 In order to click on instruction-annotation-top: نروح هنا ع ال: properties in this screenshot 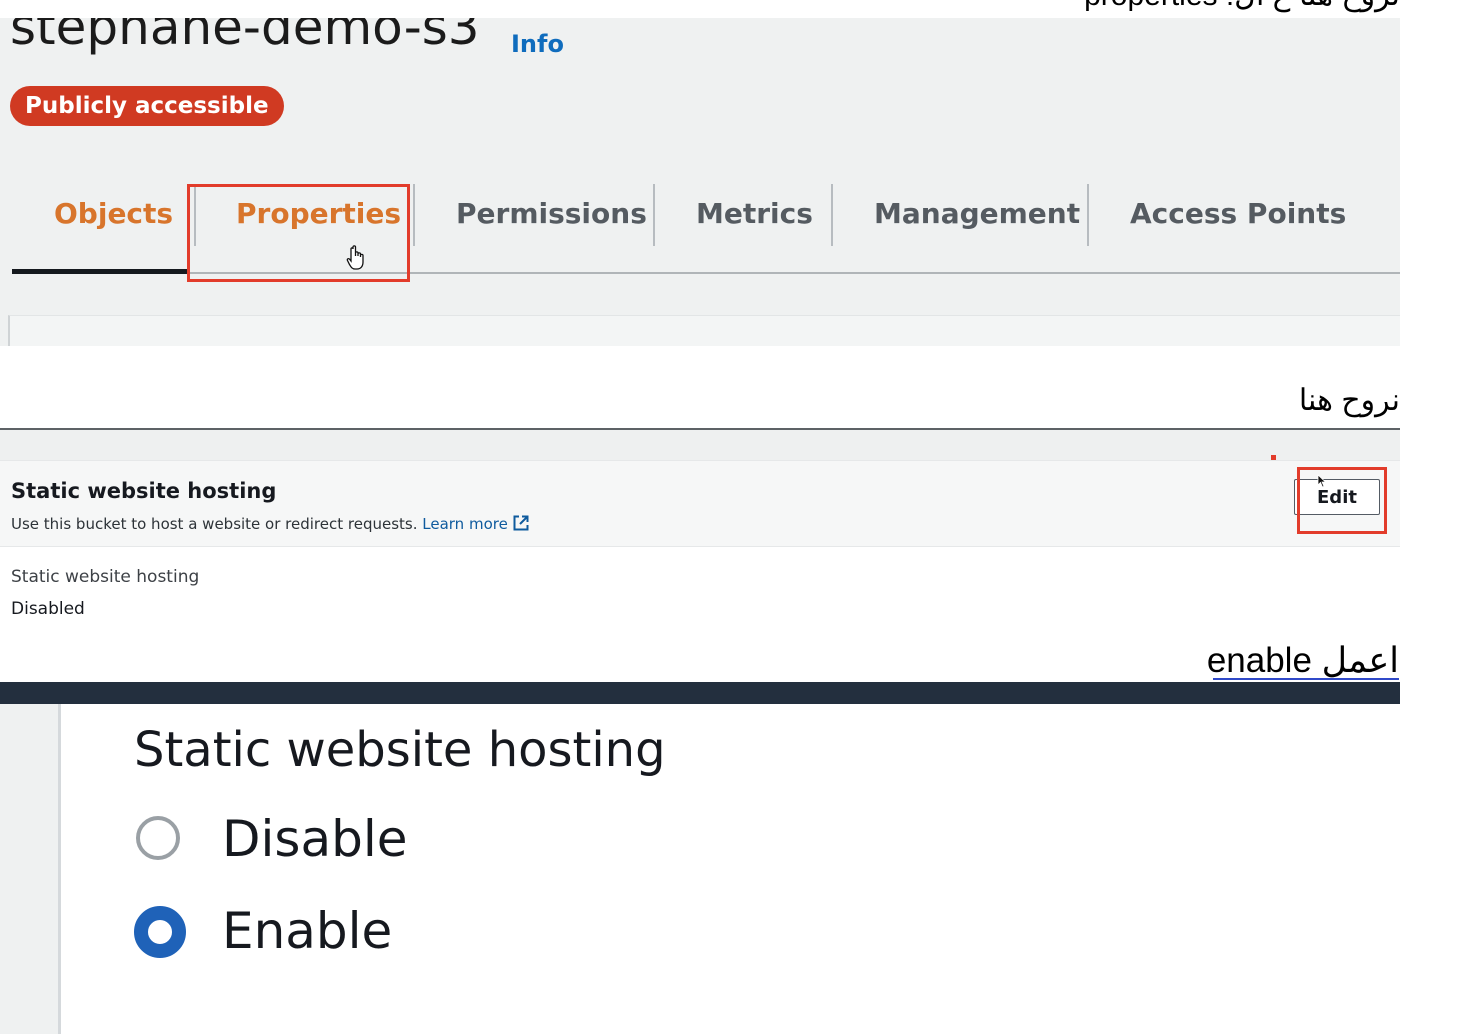, I will do `click(1242, 6)`.